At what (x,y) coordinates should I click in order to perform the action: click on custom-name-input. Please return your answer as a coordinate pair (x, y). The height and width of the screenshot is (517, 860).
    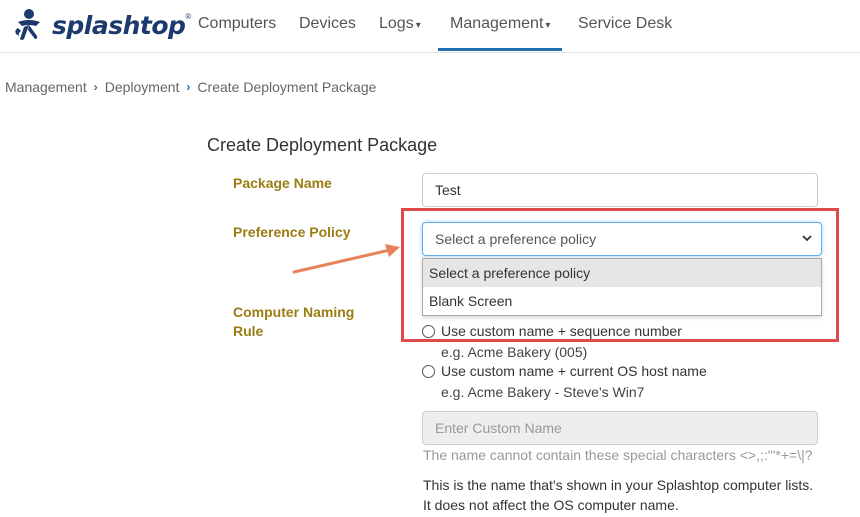
    Looking at the image, I should click on (620, 428).